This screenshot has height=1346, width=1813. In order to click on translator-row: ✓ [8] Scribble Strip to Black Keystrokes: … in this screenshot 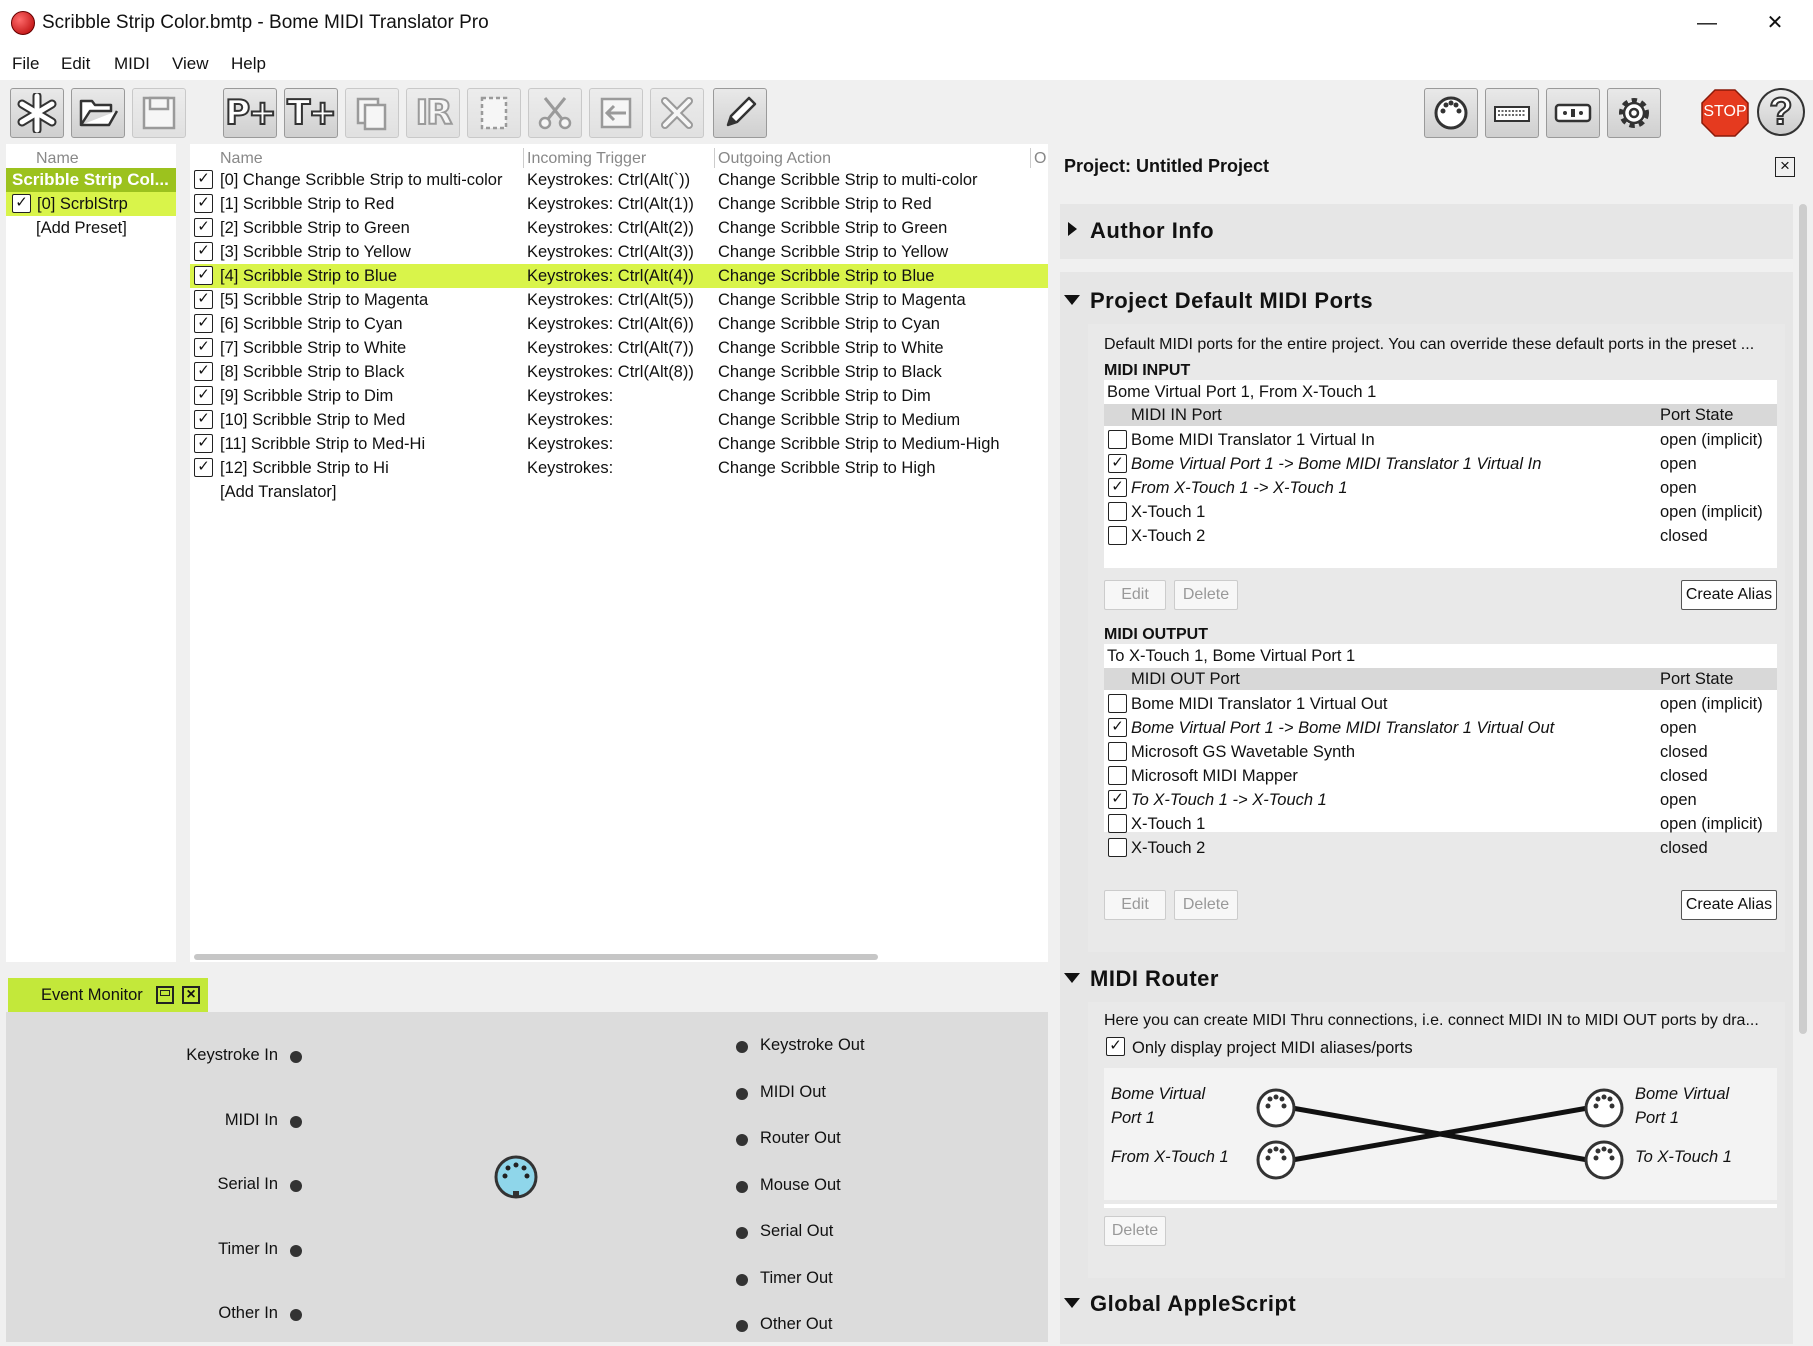, I will do `click(619, 372)`.